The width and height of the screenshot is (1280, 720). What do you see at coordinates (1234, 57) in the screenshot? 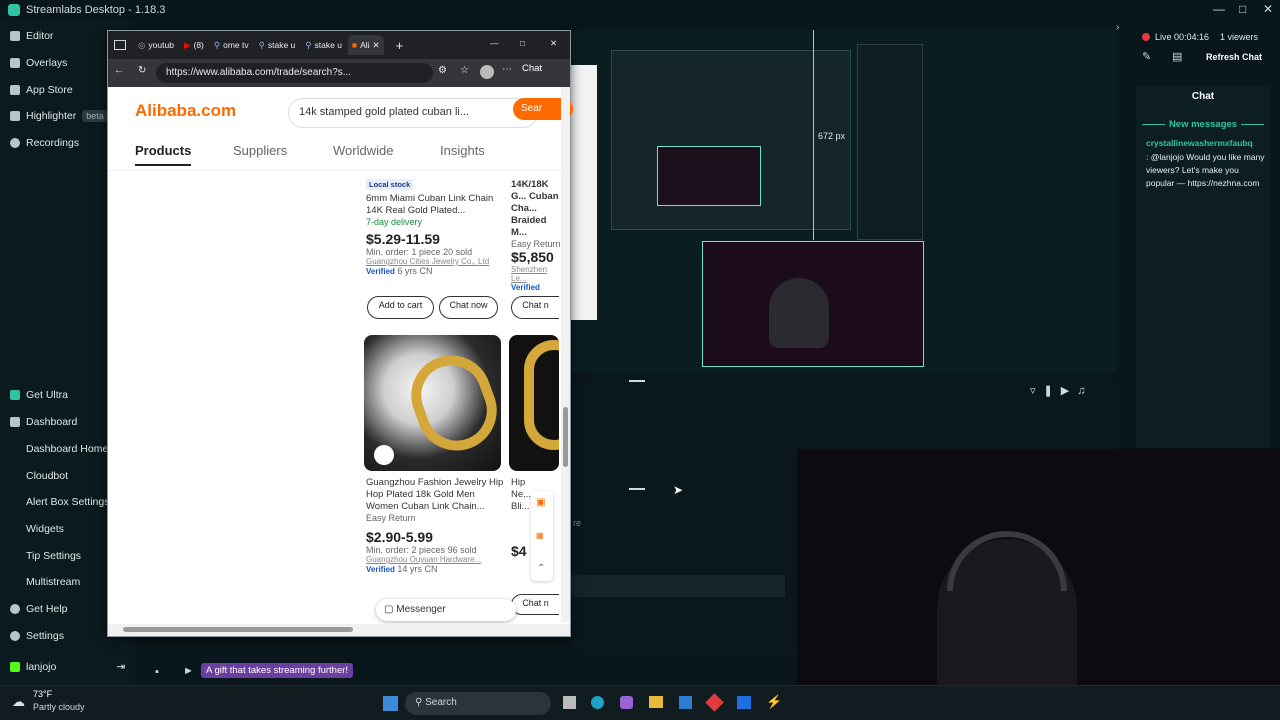
I see `refresh-chat-button: Refresh Chat` at bounding box center [1234, 57].